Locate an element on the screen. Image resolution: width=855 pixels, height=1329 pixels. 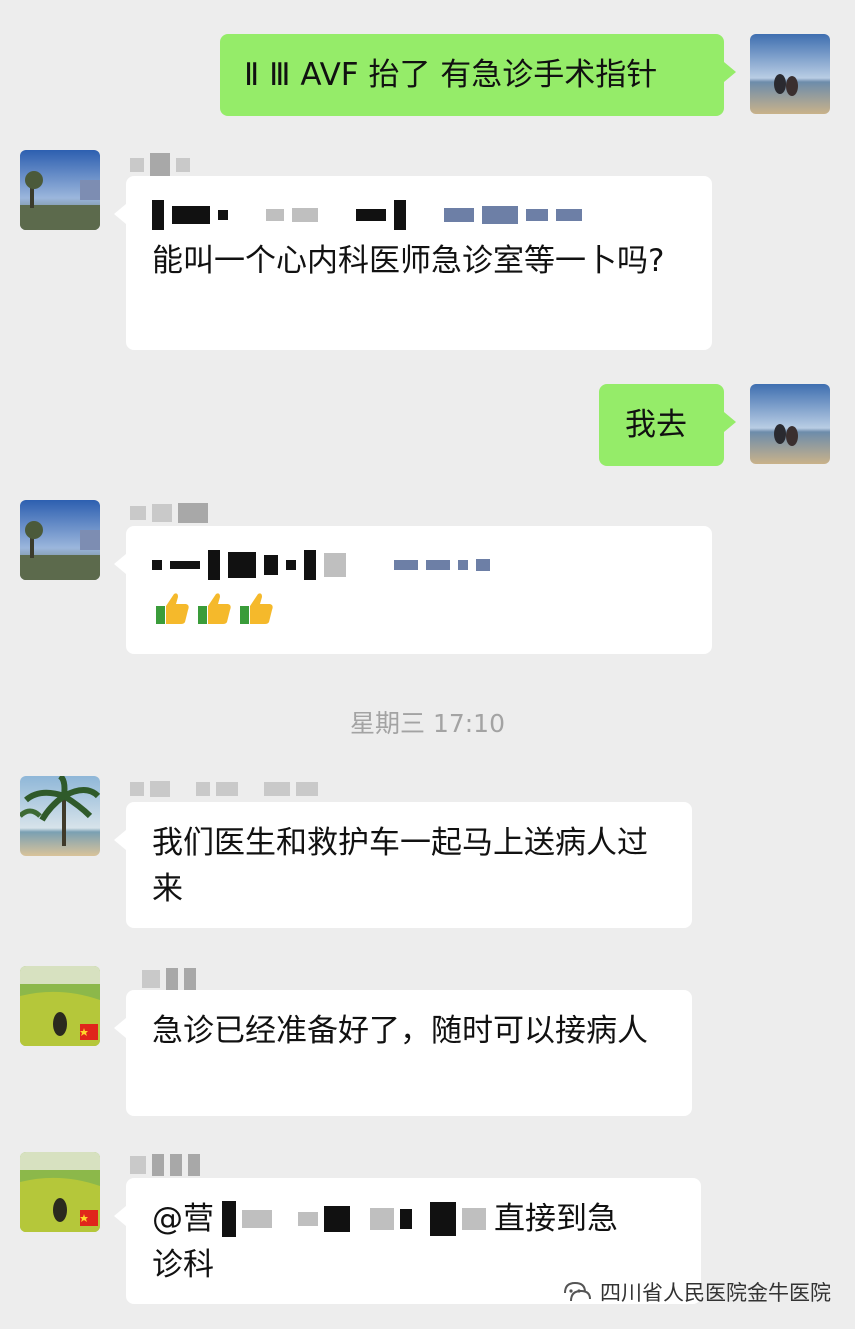
watermark-text: 四川省人民医院金牛医院 is located at coordinates (715, 1293).